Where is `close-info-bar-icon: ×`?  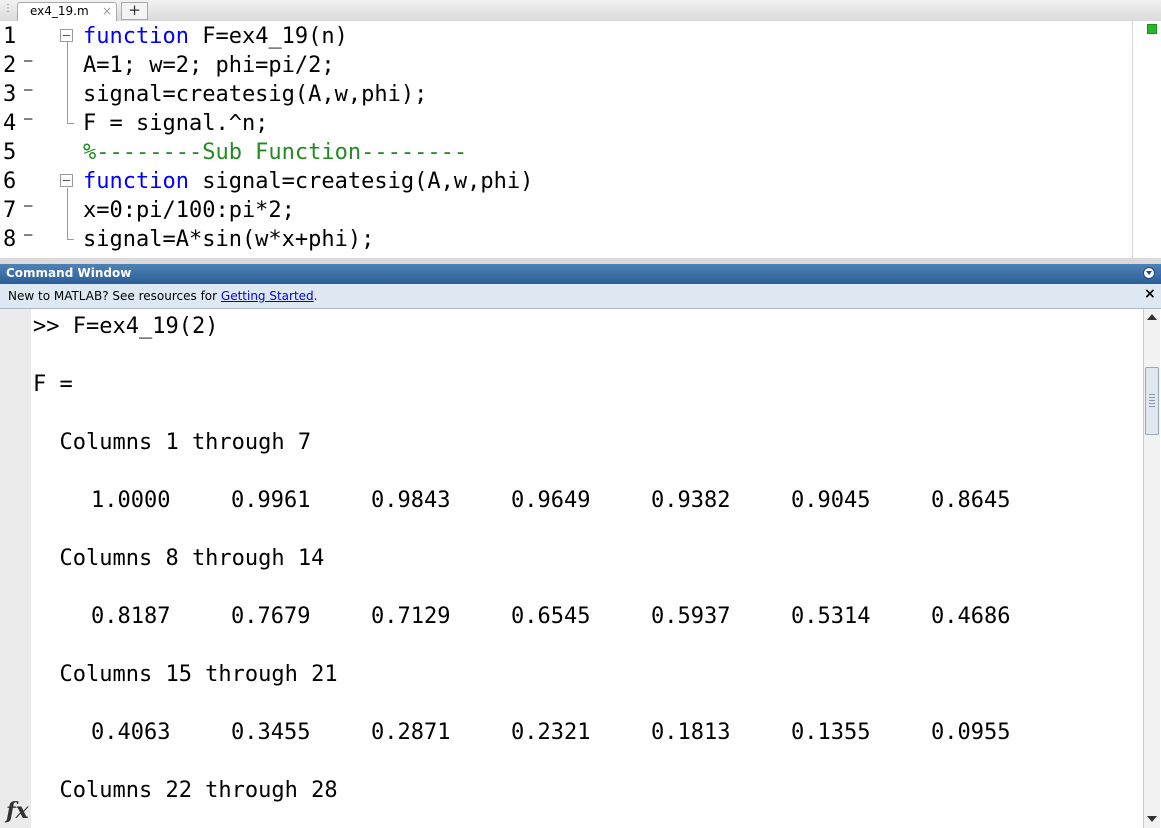 close-info-bar-icon: × is located at coordinates (1150, 294).